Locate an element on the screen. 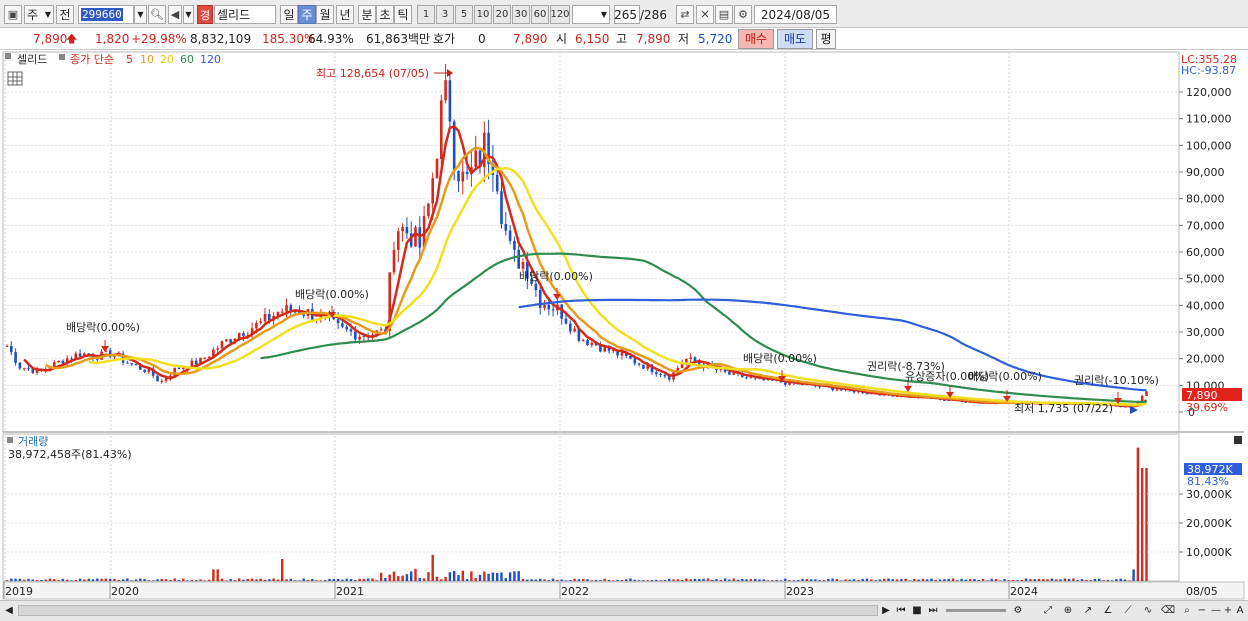  tool-icon: ⚙ is located at coordinates (1018, 611).